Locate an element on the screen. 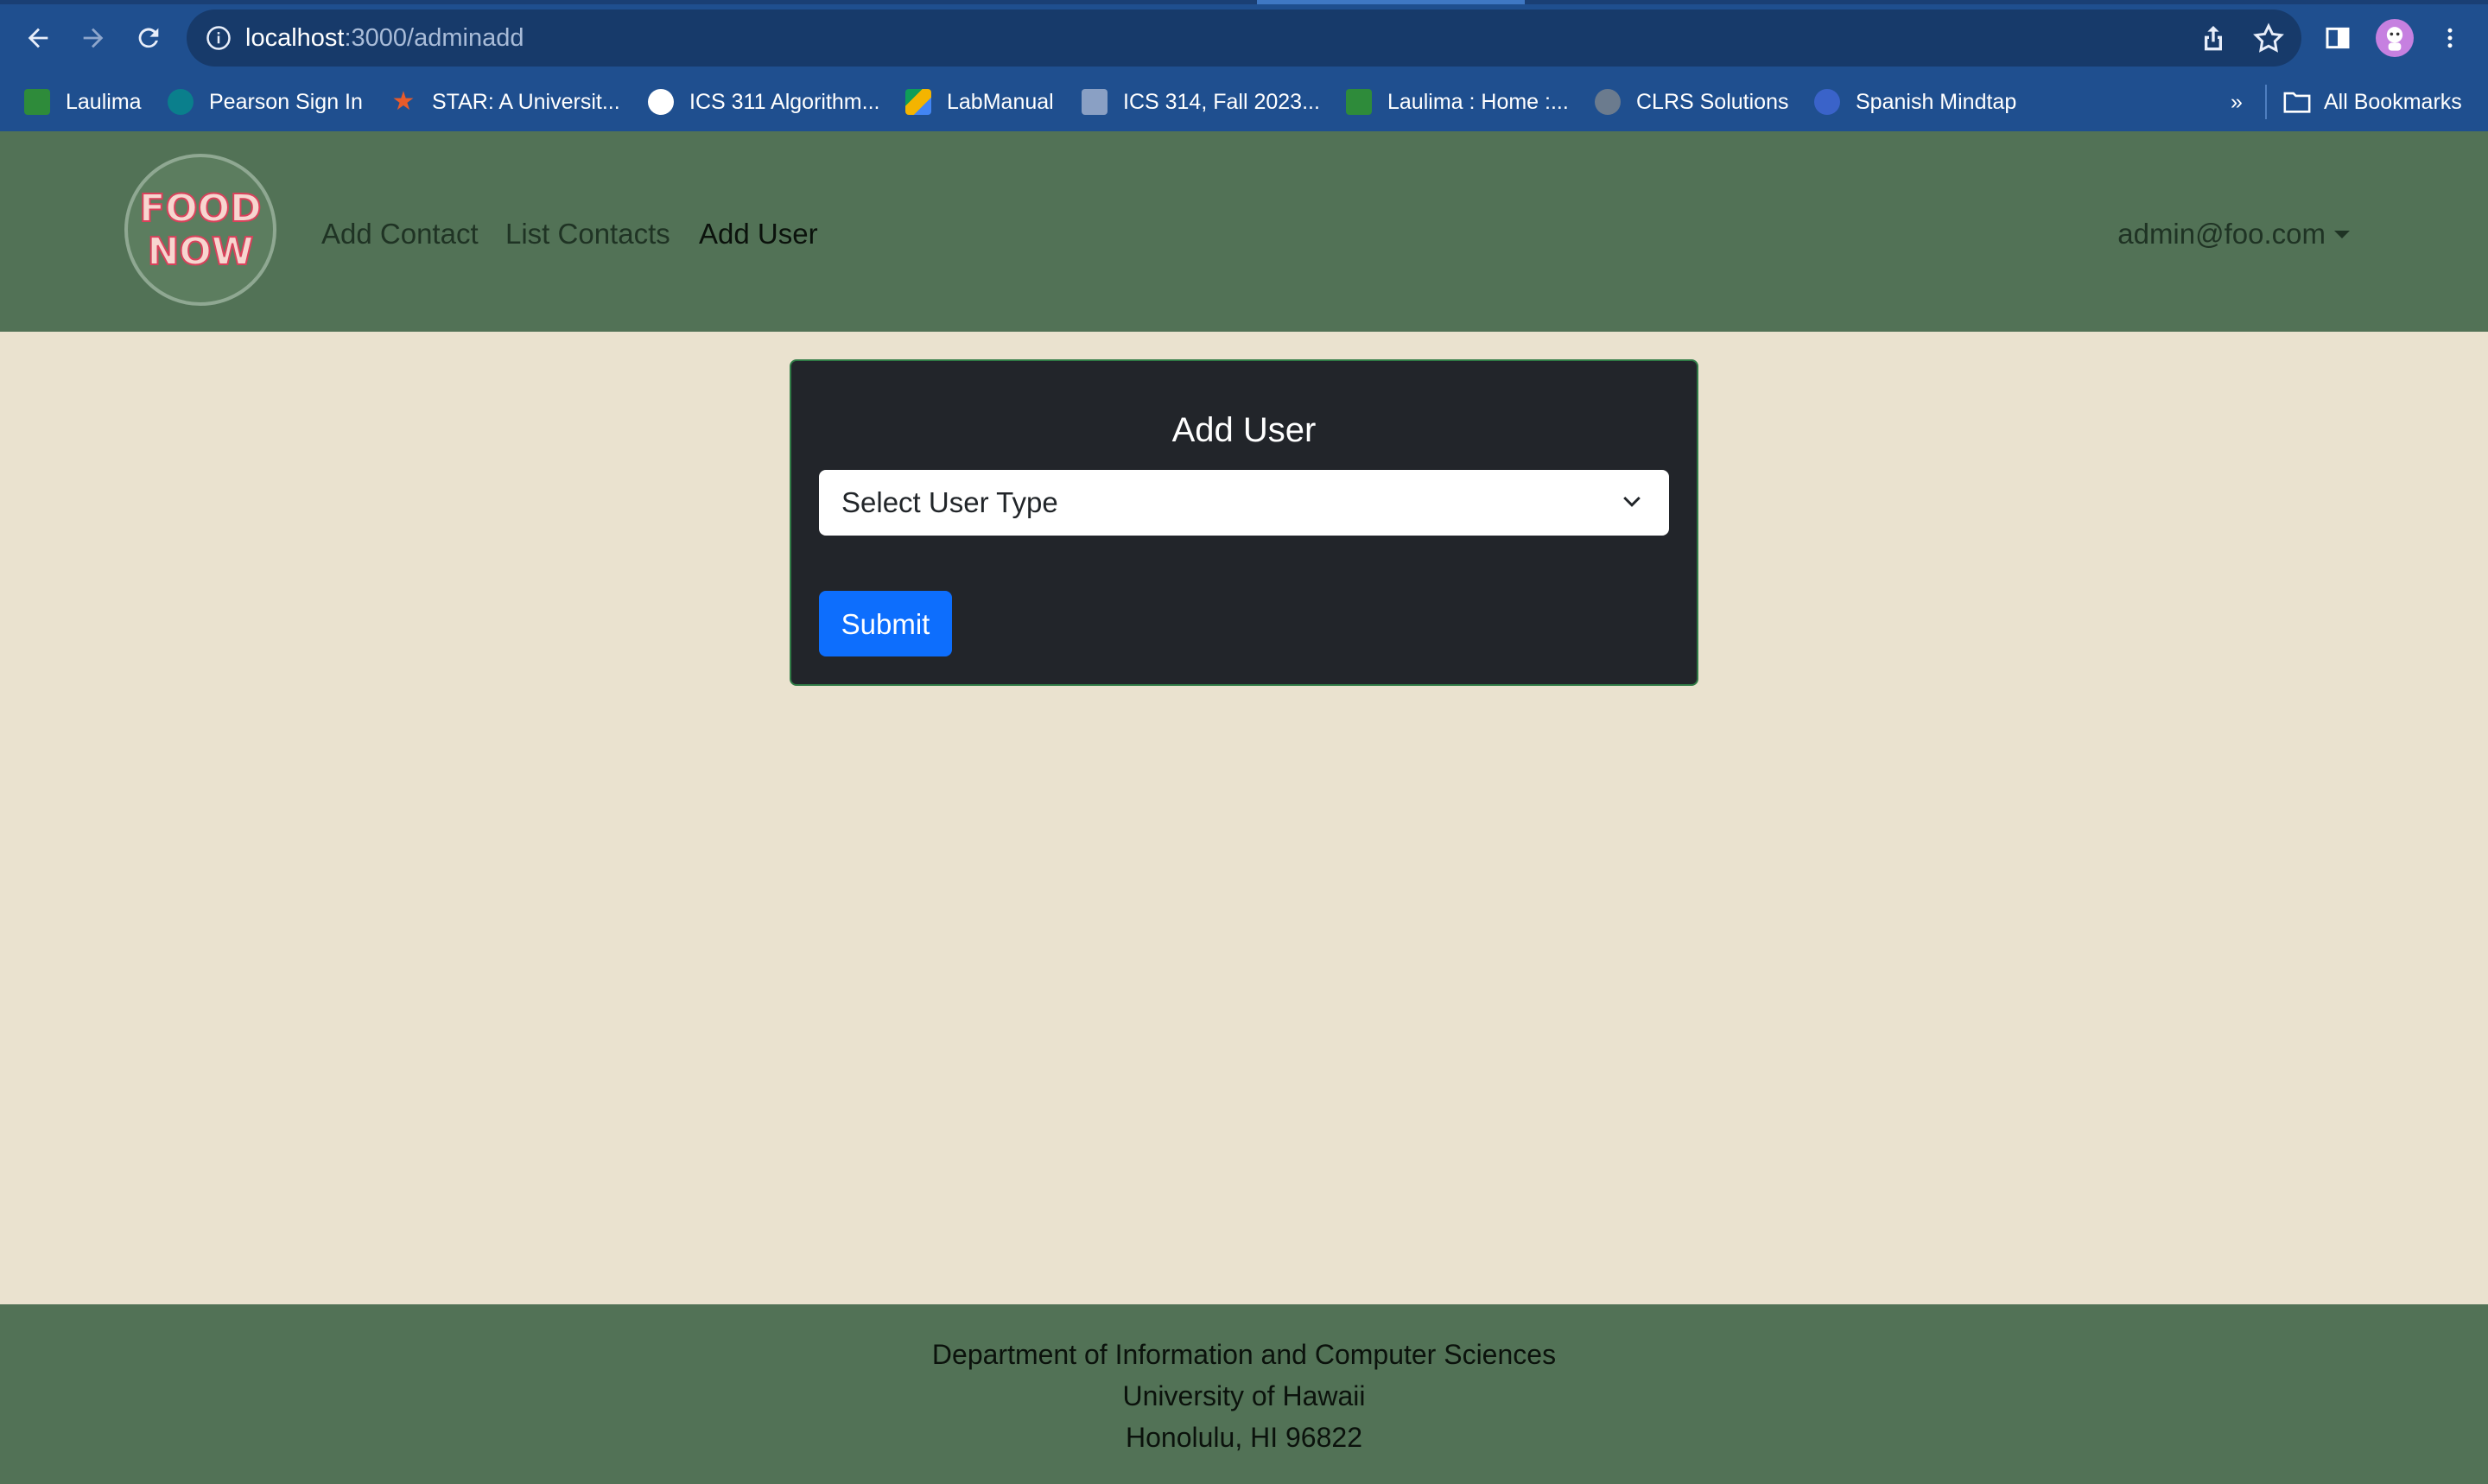 The image size is (2488, 1484). nav-add-user: Add User is located at coordinates (758, 234).